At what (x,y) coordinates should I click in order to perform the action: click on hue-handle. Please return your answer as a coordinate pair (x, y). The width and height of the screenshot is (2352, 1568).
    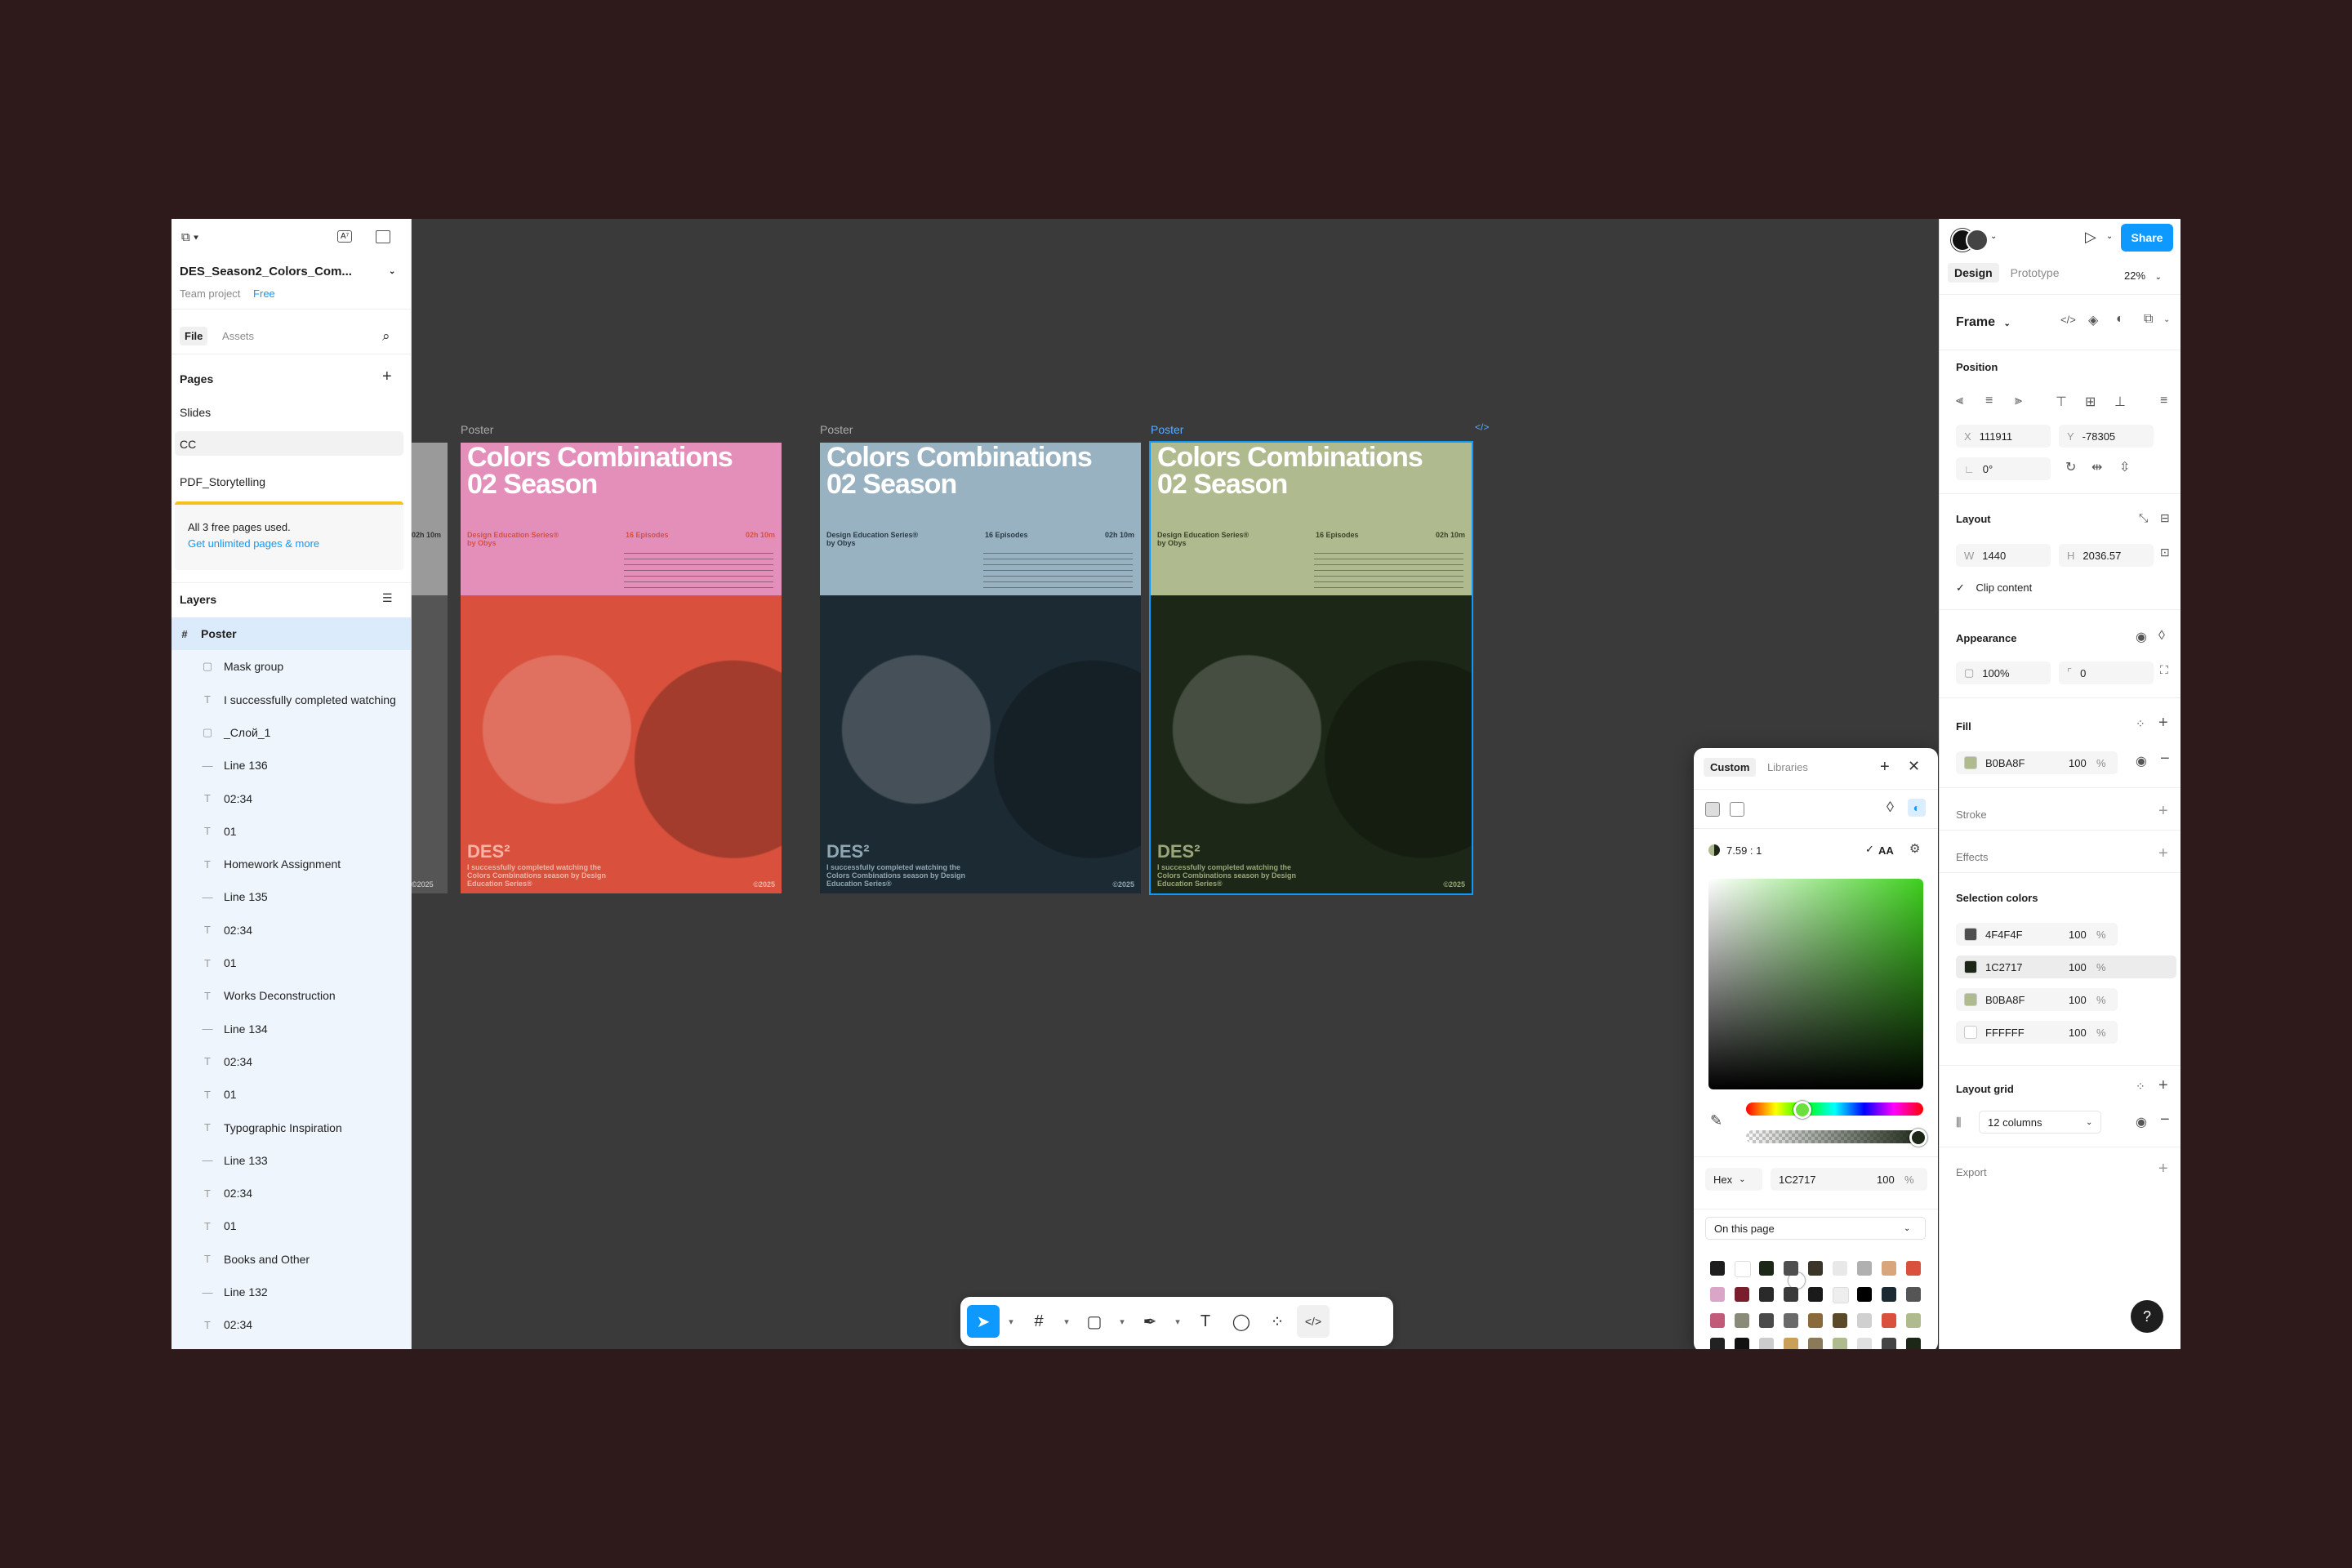
    Looking at the image, I should click on (1802, 1110).